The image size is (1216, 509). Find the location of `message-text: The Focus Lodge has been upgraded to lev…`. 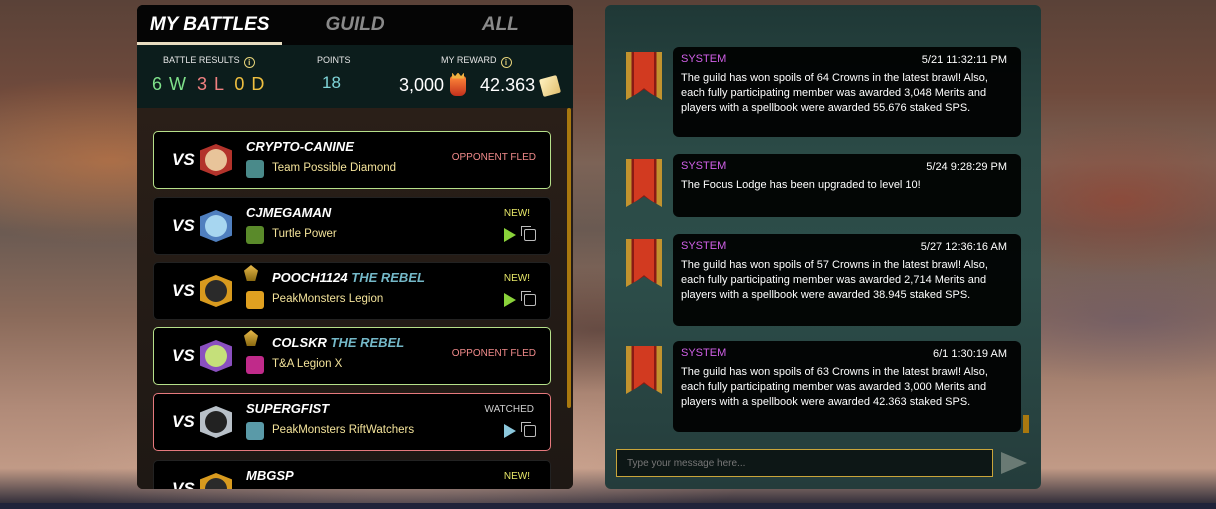

message-text: The Focus Lodge has been upgraded to lev… is located at coordinates (801, 185).